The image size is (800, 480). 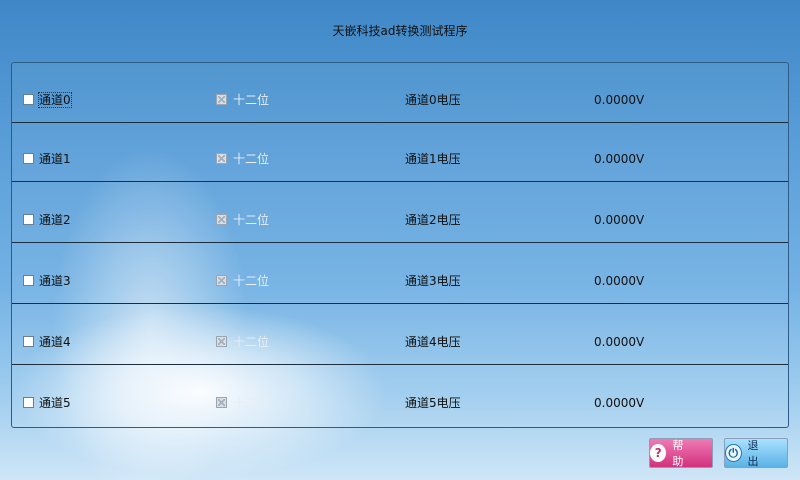 What do you see at coordinates (221, 280) in the screenshot?
I see `channel-3-bits-checkbox` at bounding box center [221, 280].